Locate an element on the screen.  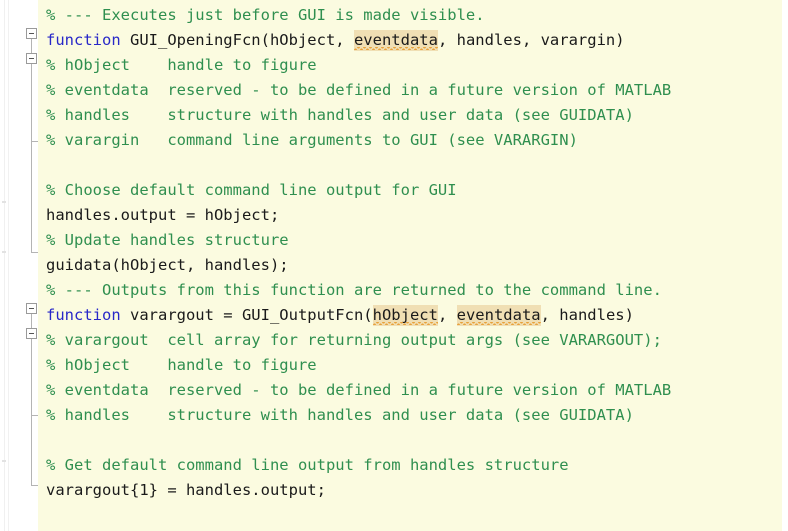
change-bar-line is located at coordinates (4, 265).